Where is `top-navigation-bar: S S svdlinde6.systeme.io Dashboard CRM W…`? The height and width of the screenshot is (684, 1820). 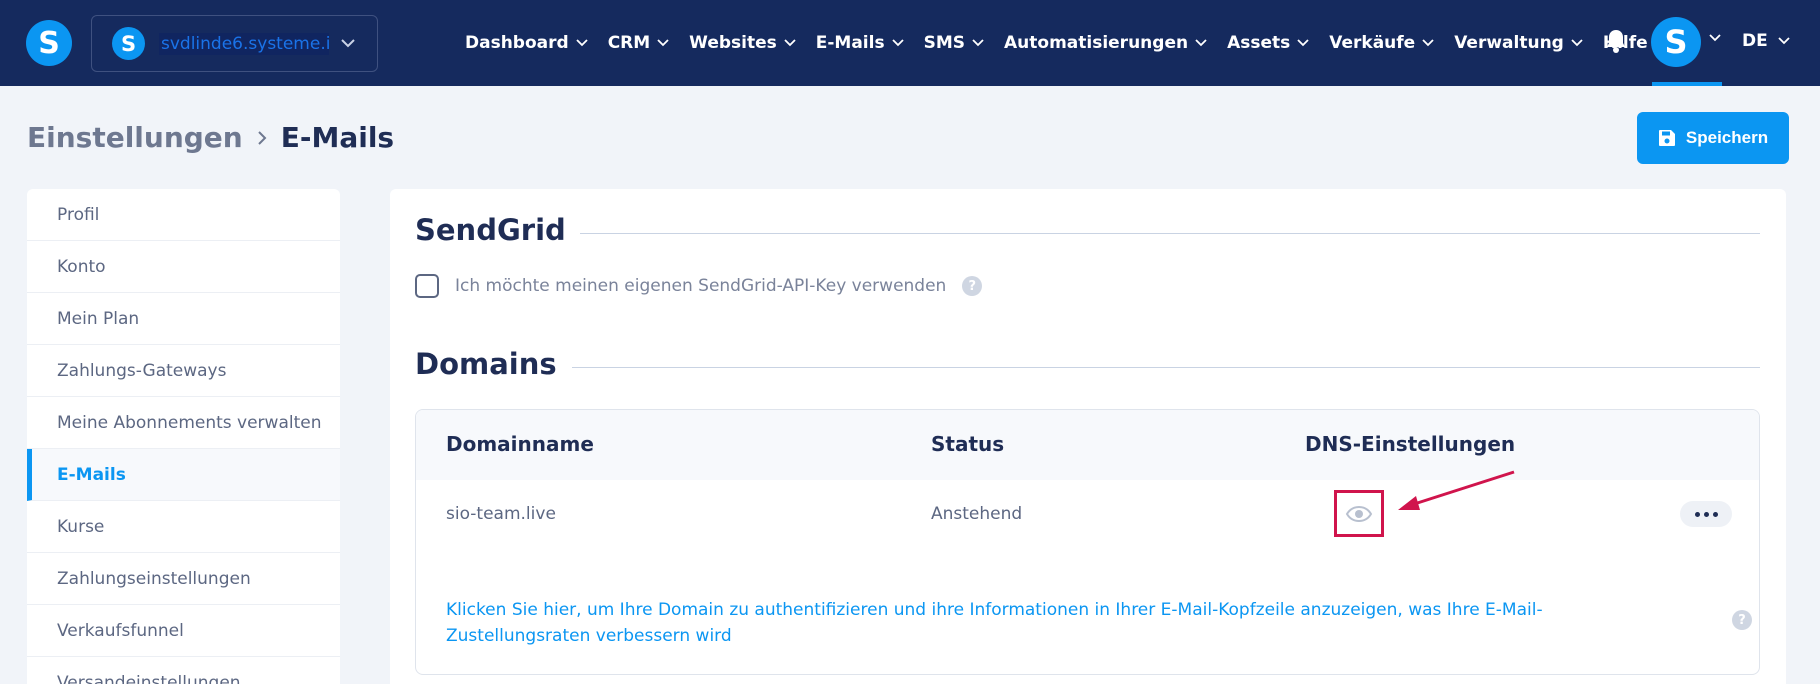 top-navigation-bar: S S svdlinde6.systeme.io Dashboard CRM W… is located at coordinates (910, 43).